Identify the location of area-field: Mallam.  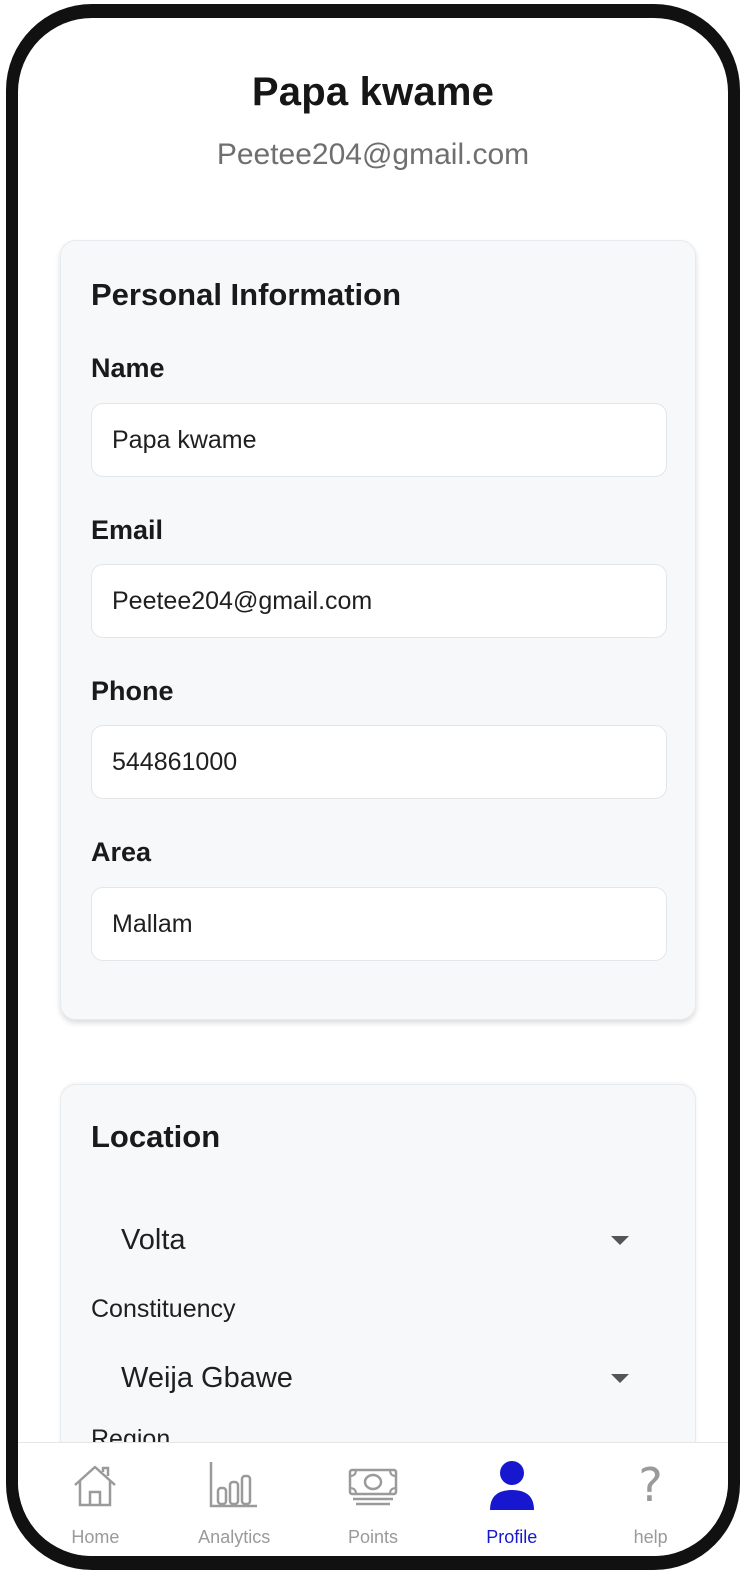
(379, 924).